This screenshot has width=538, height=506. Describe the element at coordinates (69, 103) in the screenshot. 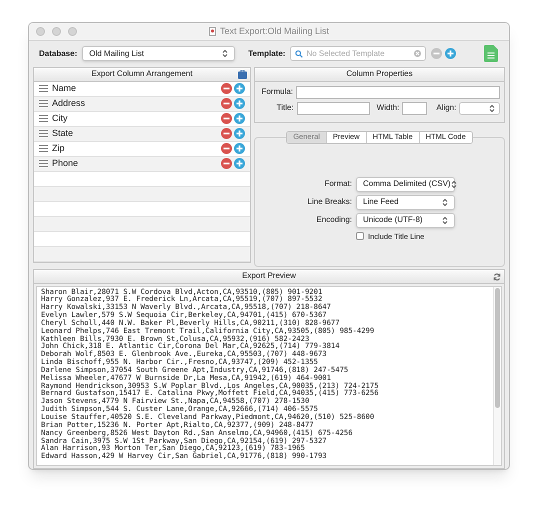

I see `column-name: Address` at that location.